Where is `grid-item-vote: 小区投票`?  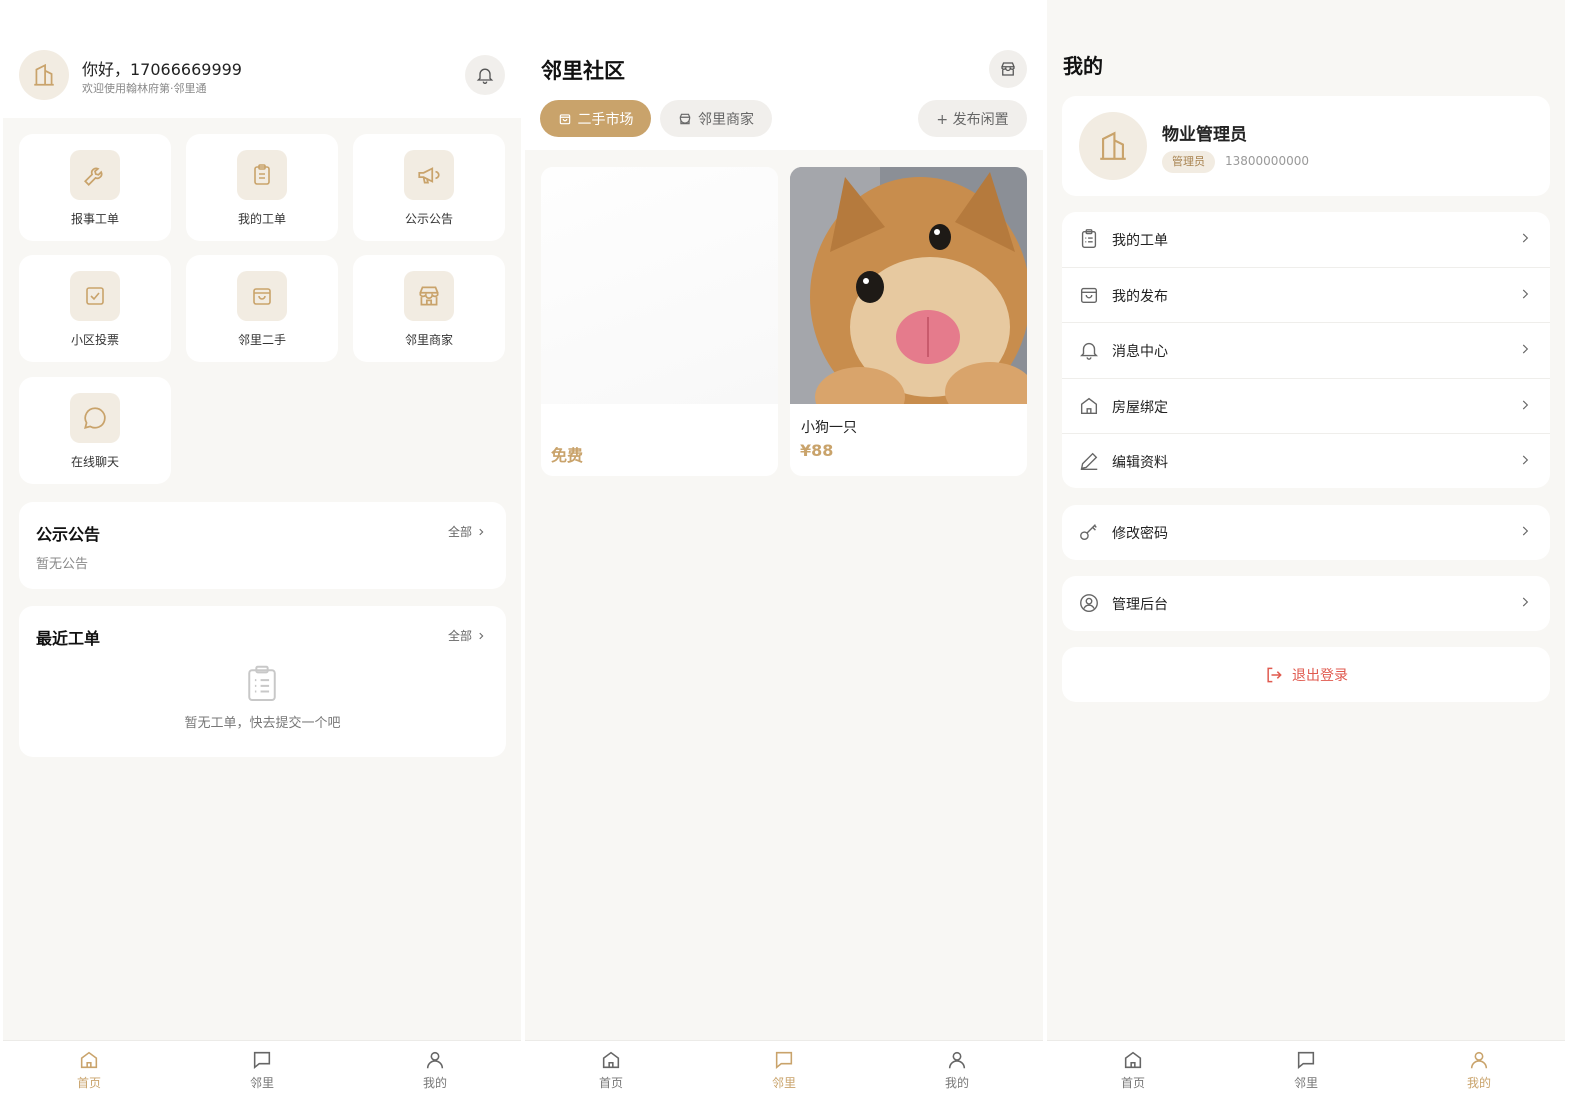
grid-item-vote: 小区投票 is located at coordinates (95, 308).